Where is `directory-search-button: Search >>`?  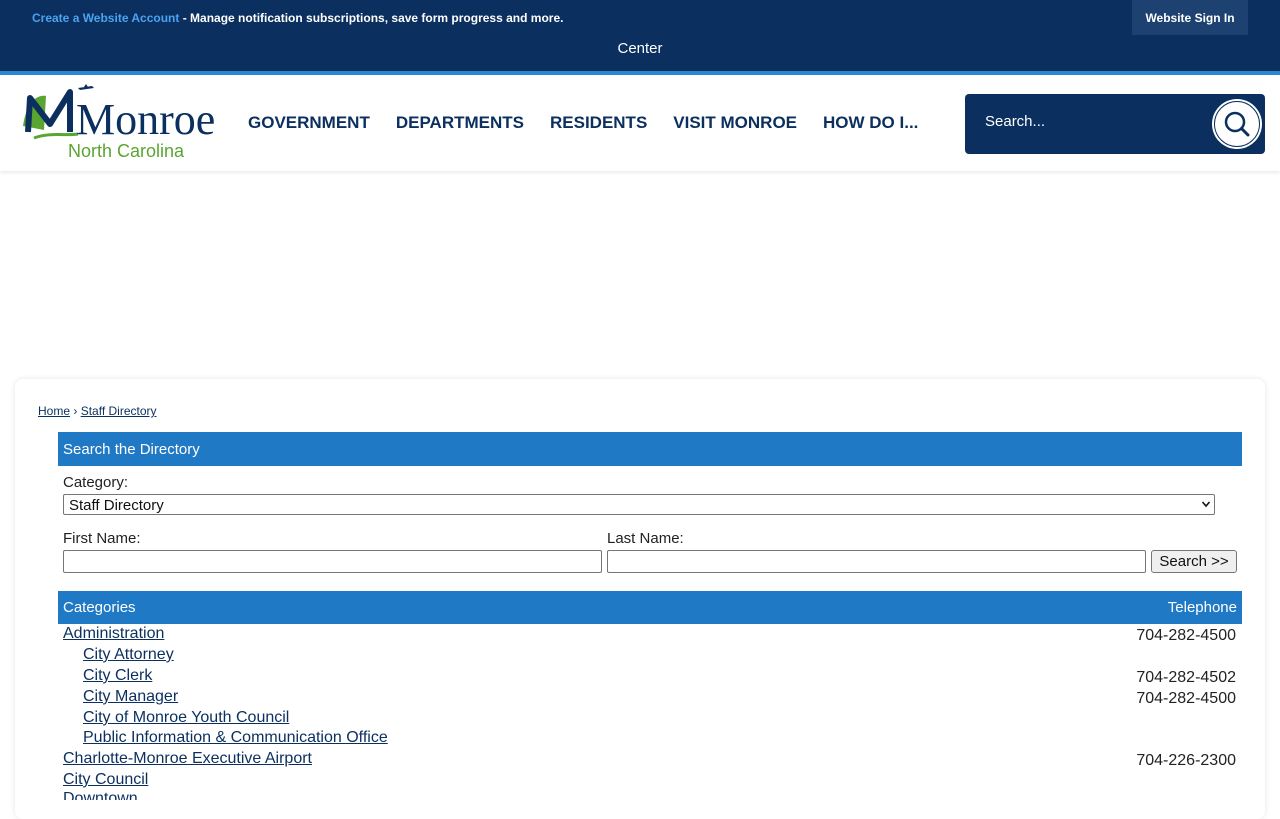
directory-search-button: Search >> is located at coordinates (1194, 561).